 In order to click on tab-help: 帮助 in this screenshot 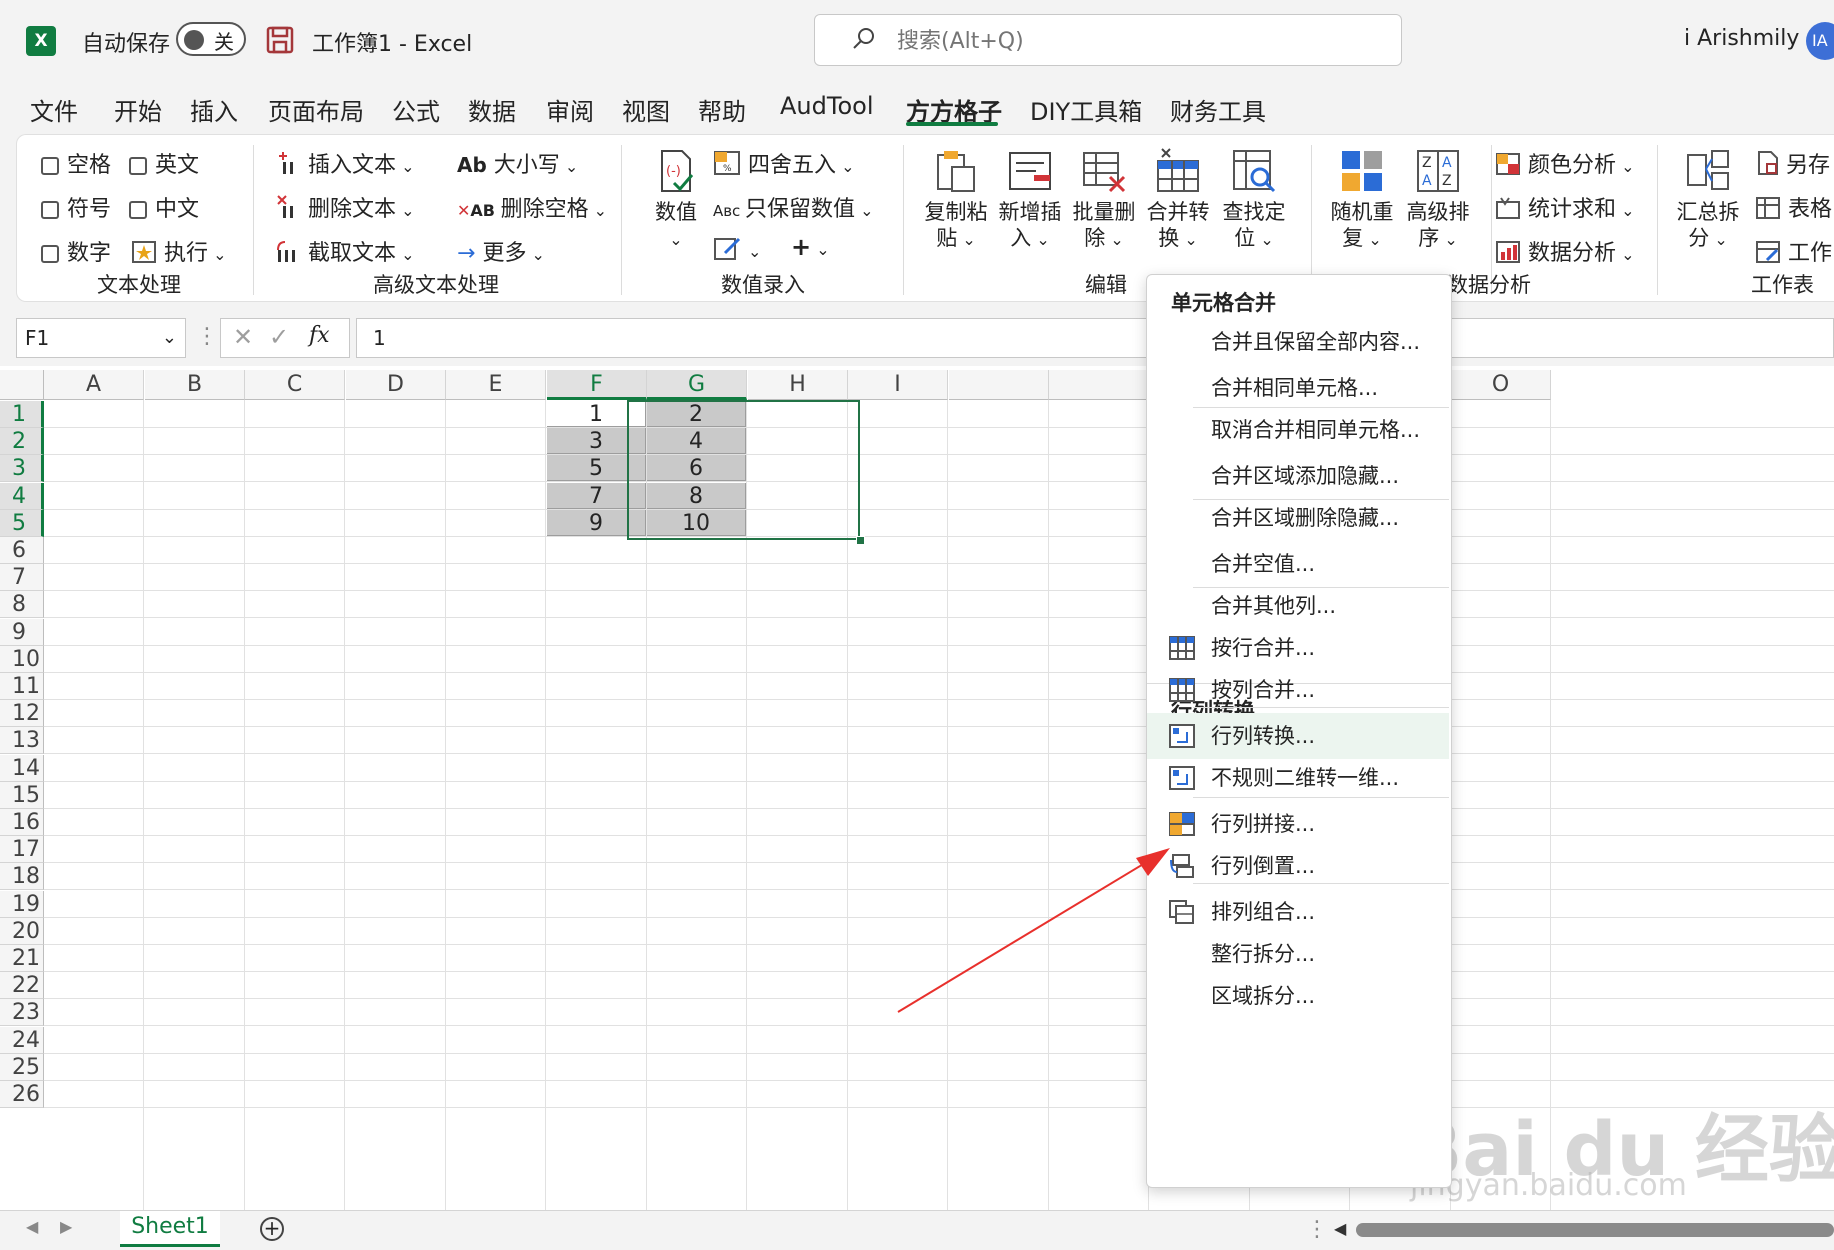, I will do `click(722, 109)`.